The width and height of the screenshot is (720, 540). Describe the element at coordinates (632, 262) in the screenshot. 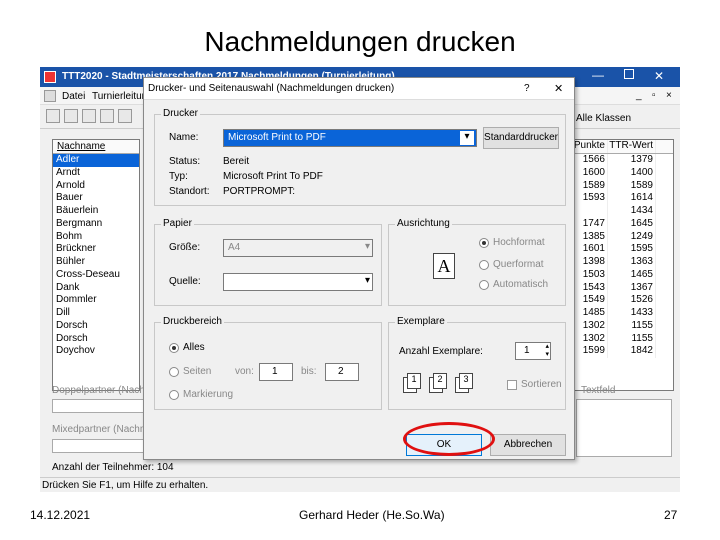

I see `grid-cell: 1363` at that location.